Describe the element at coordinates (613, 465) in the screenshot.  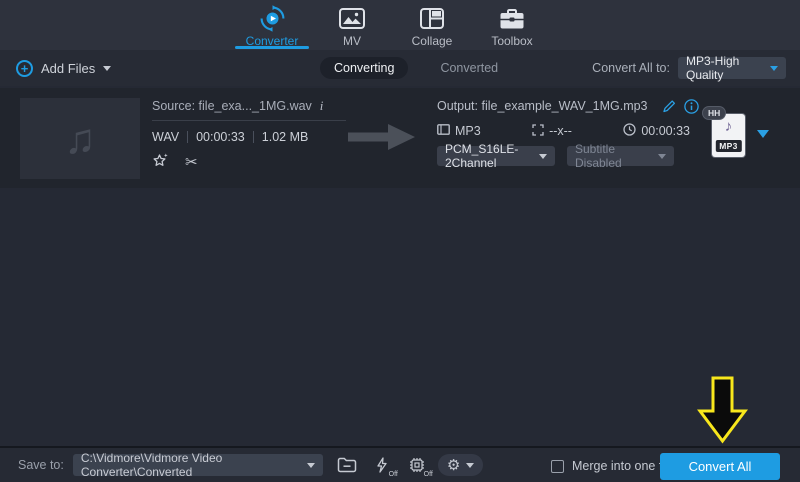
I see `merge-into-one-file-toggle: Merge into one file` at that location.